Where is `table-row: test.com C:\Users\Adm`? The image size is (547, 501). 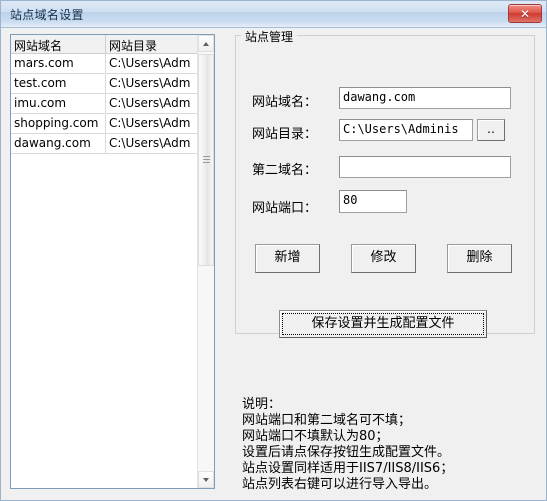
table-row: test.com C:\Users\Adm is located at coordinates (105, 84).